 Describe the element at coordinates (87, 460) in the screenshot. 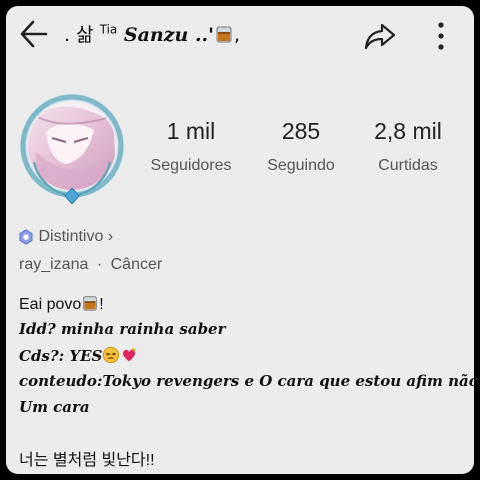

I see `bio-line-6: 너는 별처럼 빛난다!!` at that location.